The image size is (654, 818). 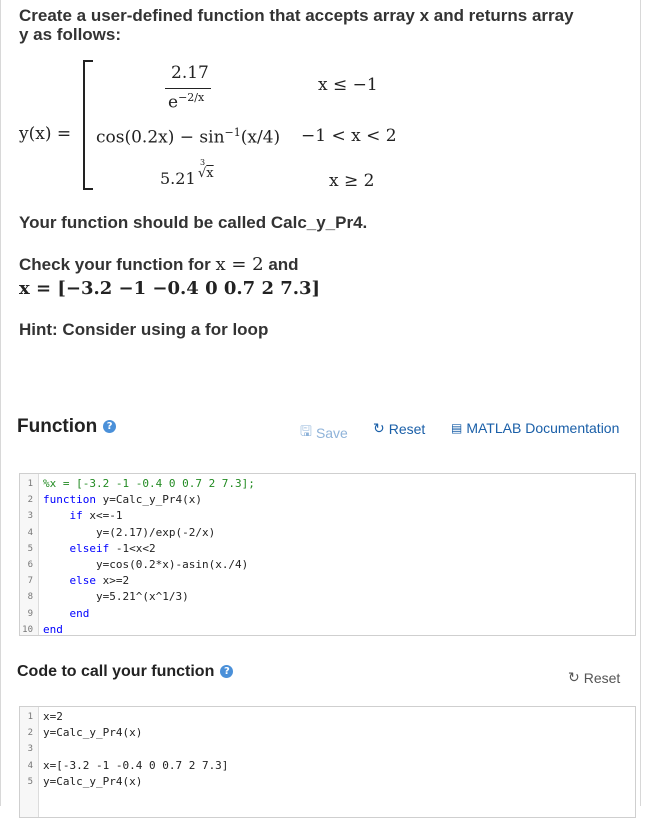 What do you see at coordinates (112, 548) in the screenshot?
I see `code-text: elseif -1<x<2` at bounding box center [112, 548].